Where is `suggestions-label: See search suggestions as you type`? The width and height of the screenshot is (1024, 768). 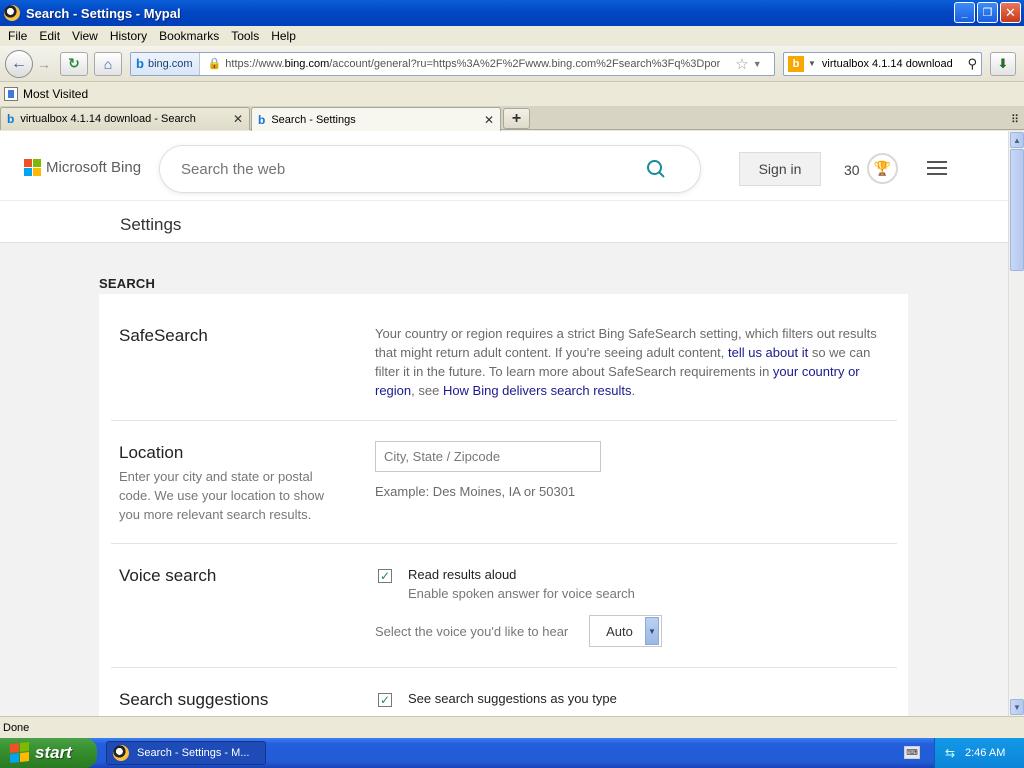
suggestions-label: See search suggestions as you type is located at coordinates (512, 698).